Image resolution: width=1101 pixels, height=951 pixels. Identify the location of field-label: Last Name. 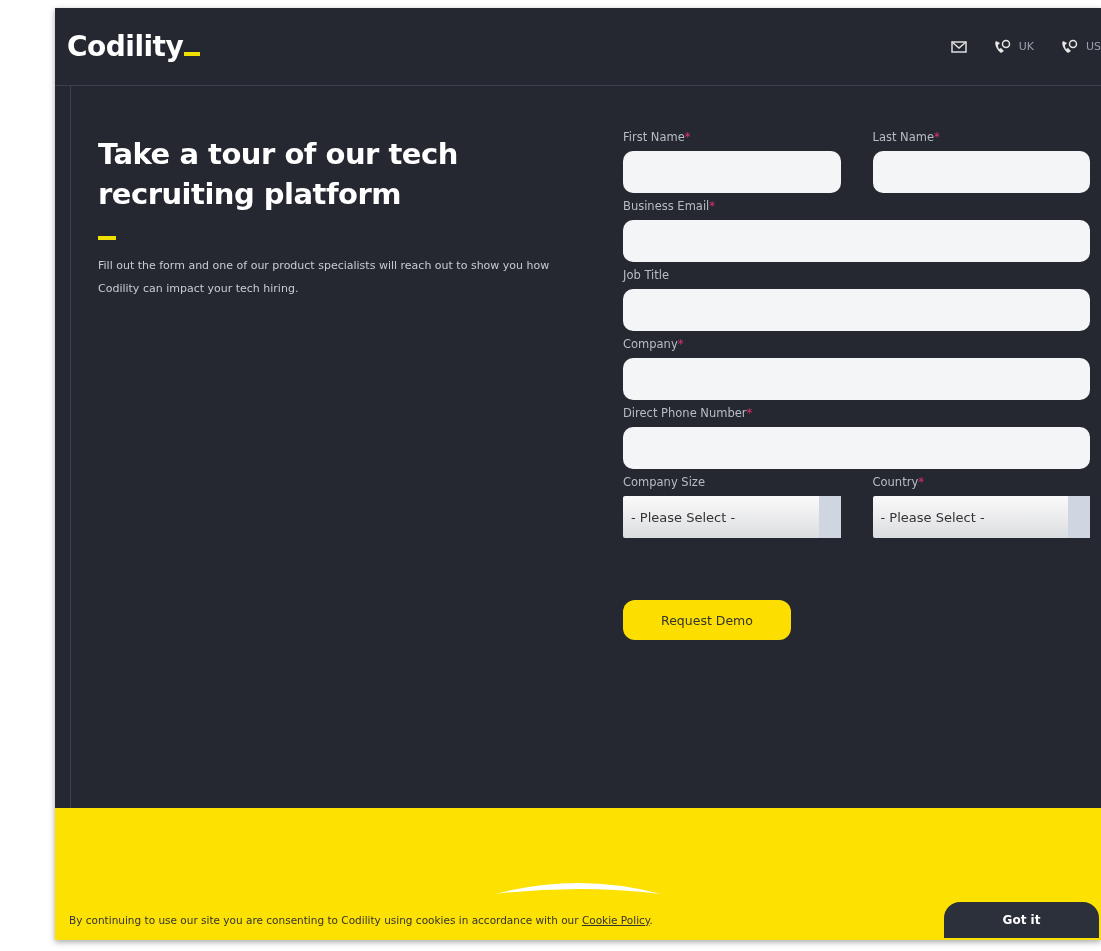
(903, 137).